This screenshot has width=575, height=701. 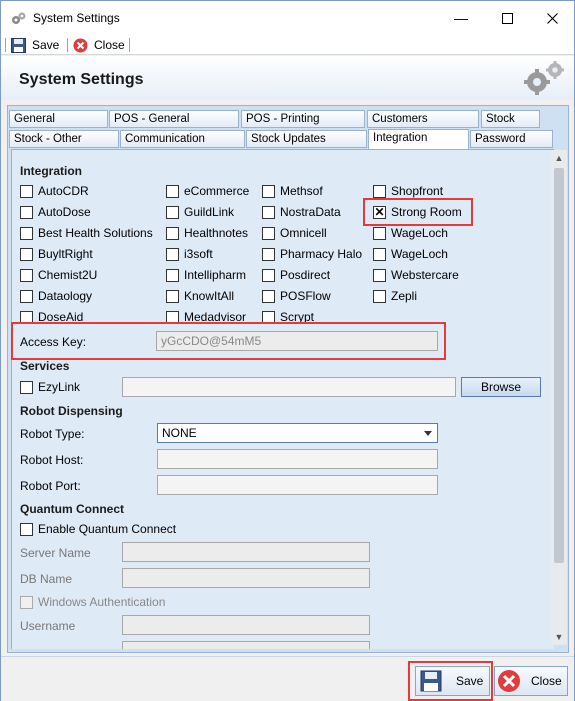 I want to click on minimize-icon: —, so click(x=461, y=18).